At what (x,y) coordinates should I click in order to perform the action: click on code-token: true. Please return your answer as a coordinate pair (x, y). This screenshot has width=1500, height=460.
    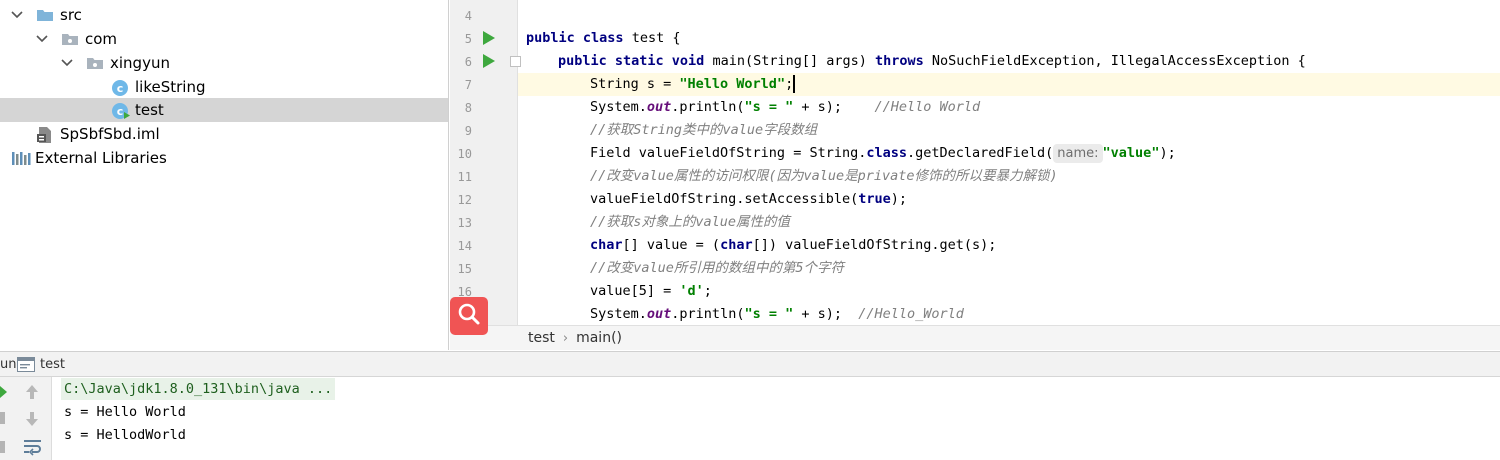
    Looking at the image, I should click on (874, 199).